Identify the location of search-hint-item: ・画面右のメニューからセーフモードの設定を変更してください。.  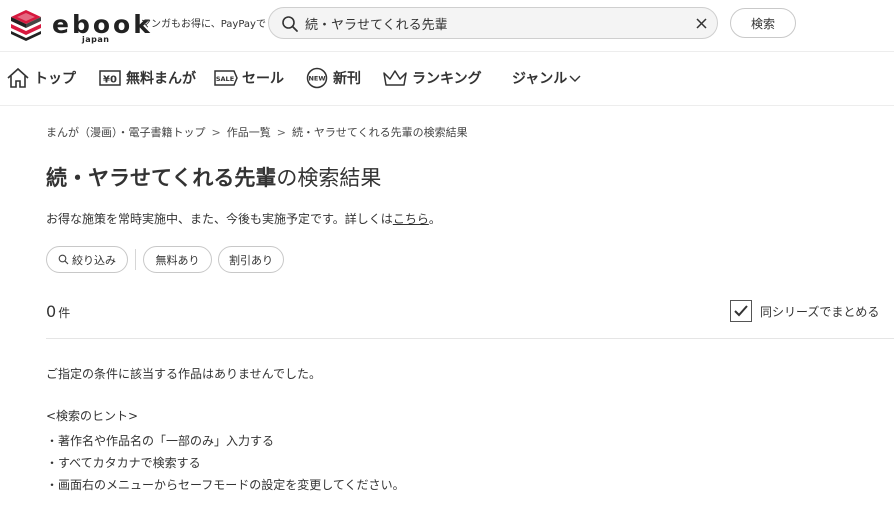
(225, 485).